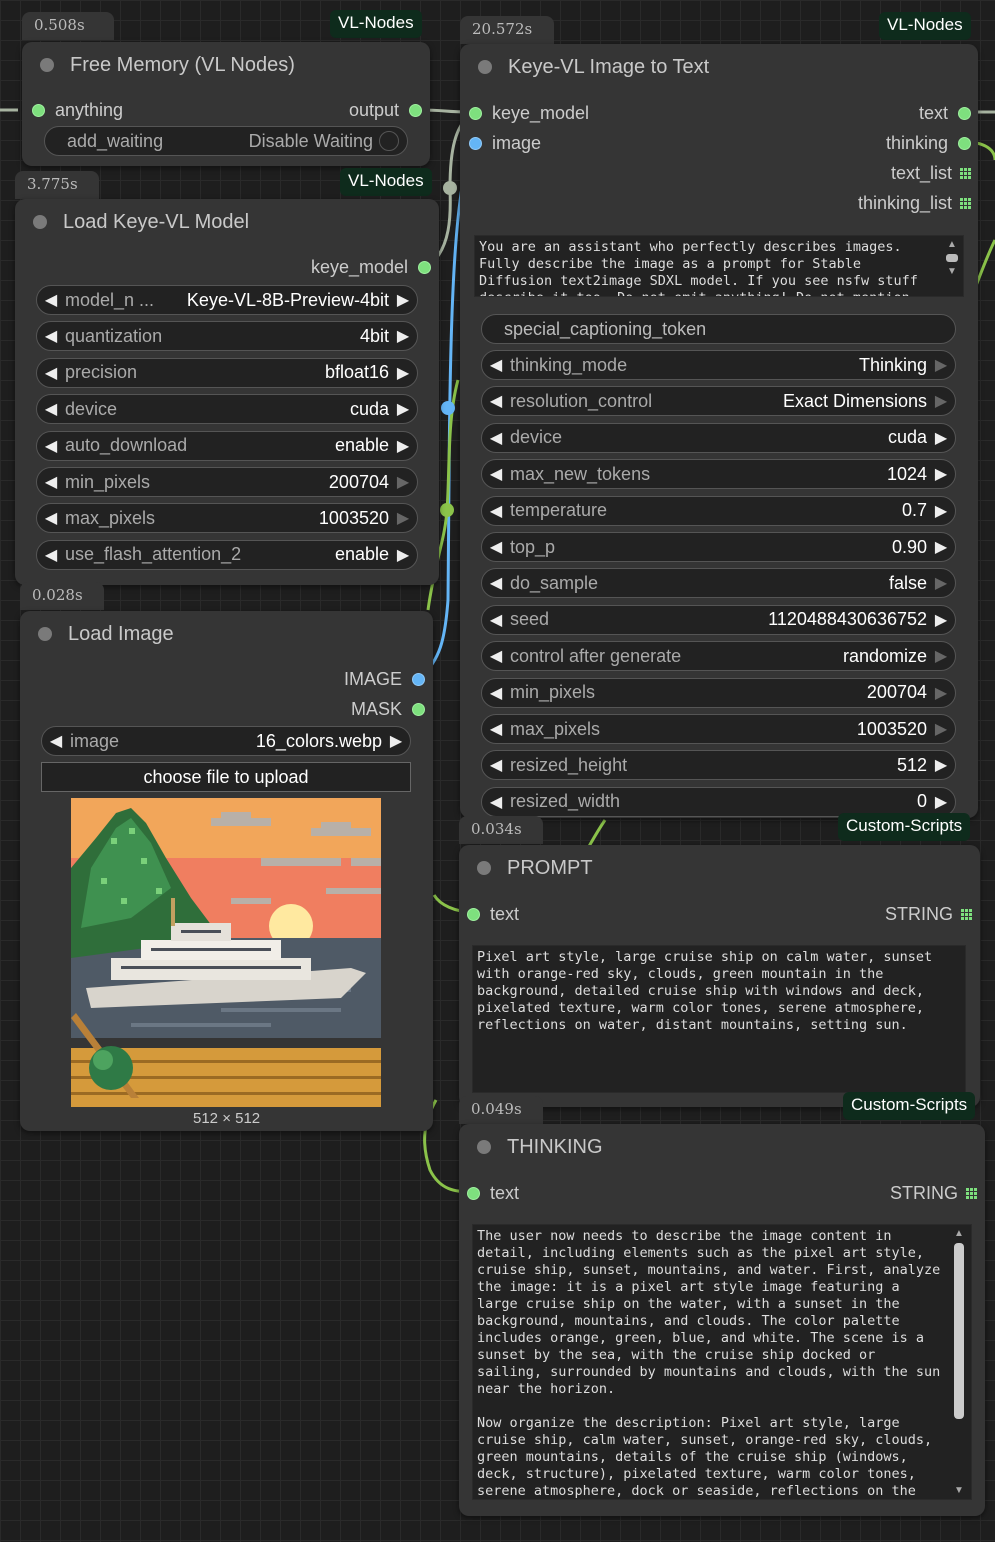 Image resolution: width=995 pixels, height=1542 pixels. What do you see at coordinates (718, 547) in the screenshot?
I see `widget-top-p: ◀ top_p 0.90 ▶` at bounding box center [718, 547].